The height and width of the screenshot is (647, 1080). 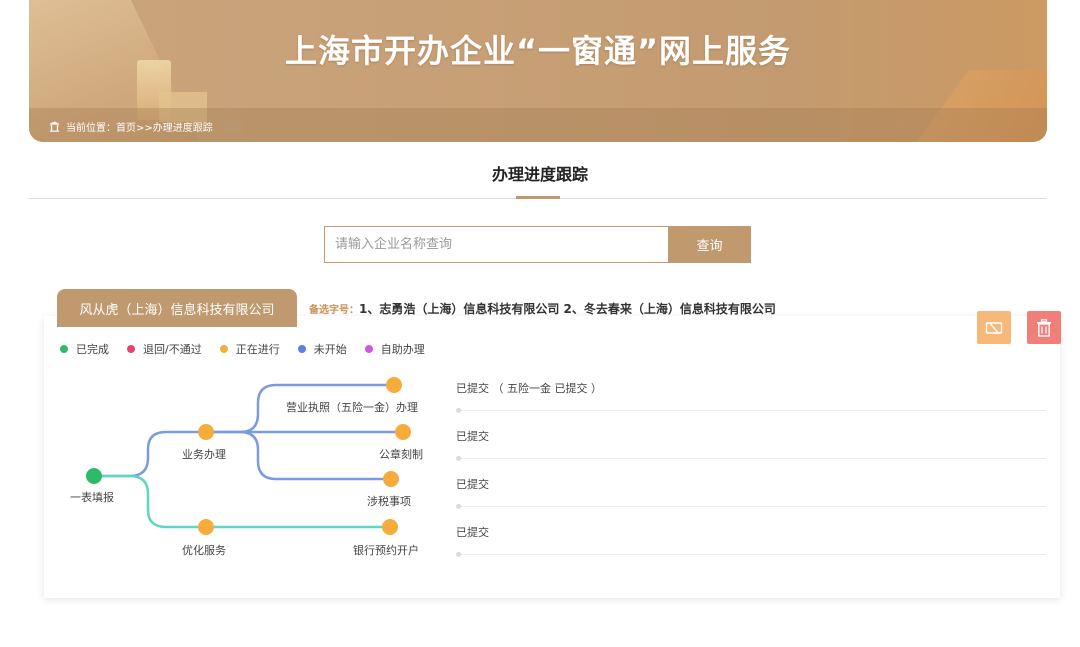 I want to click on breadcrumb-home-link: 首页, so click(x=126, y=128).